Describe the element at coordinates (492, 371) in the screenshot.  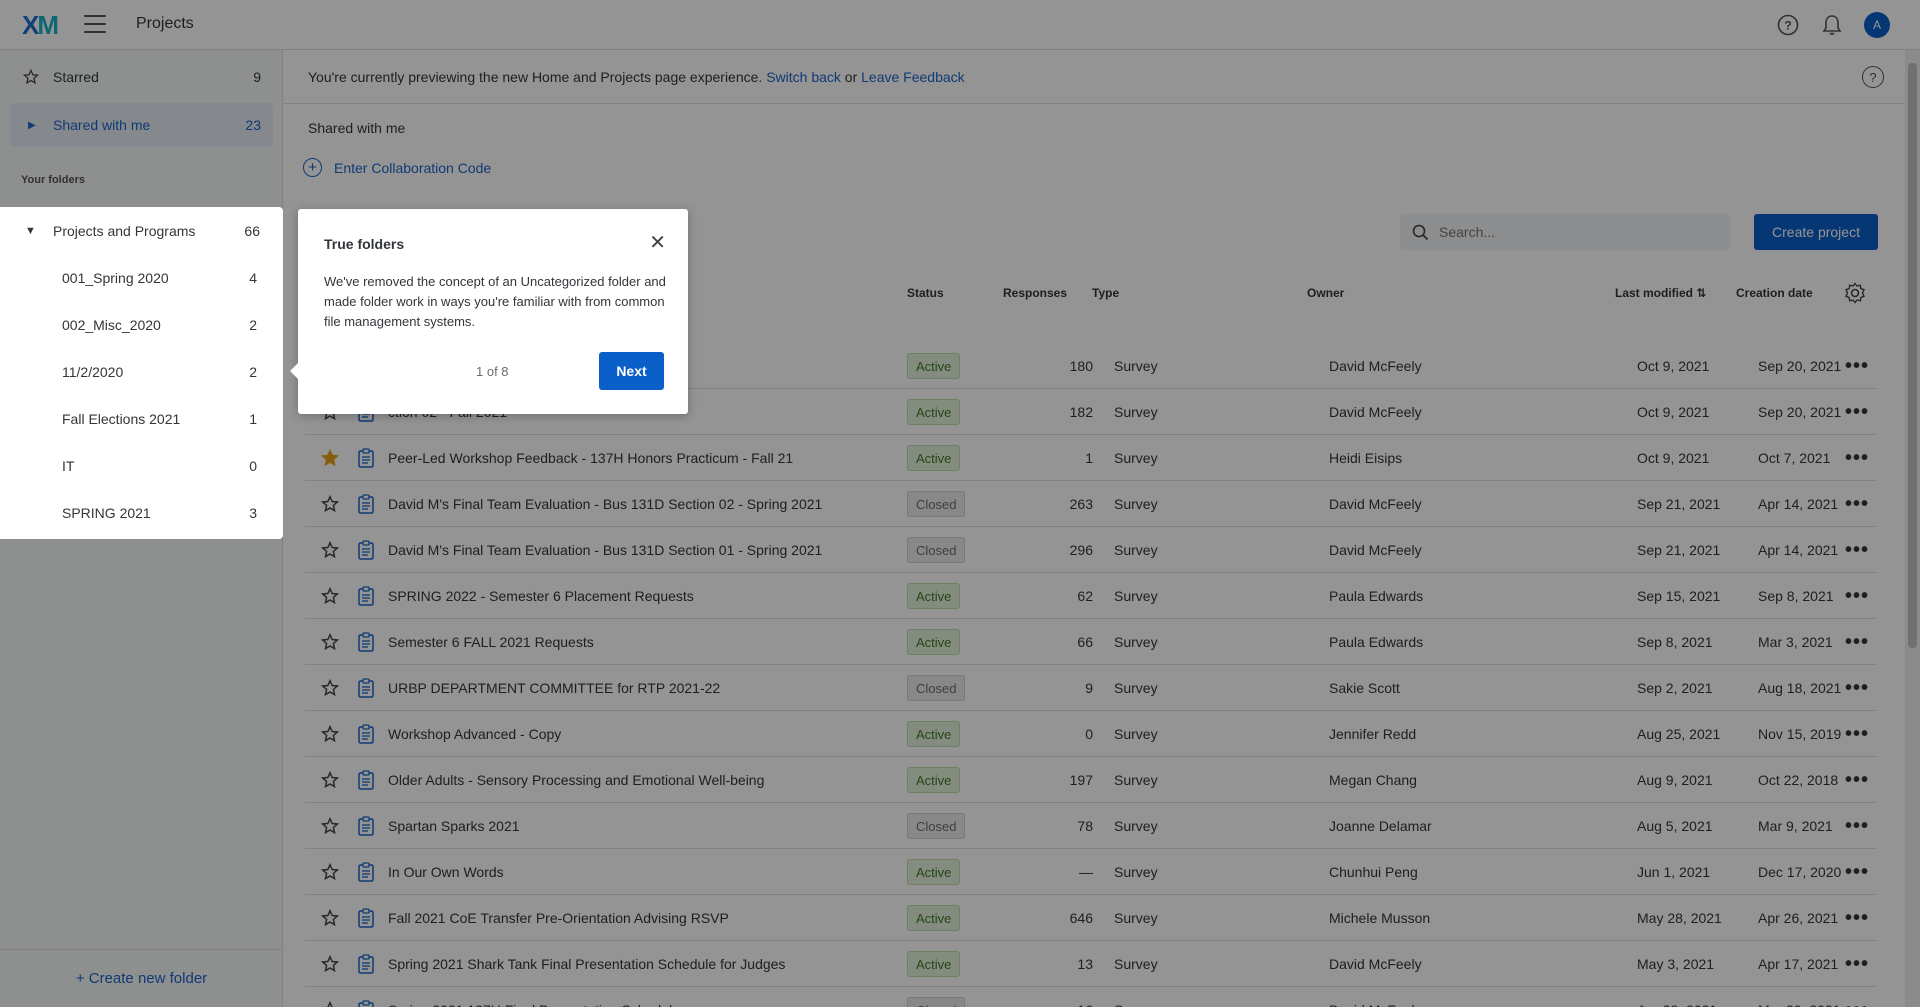
I see `popover-step: 1 of 8` at that location.